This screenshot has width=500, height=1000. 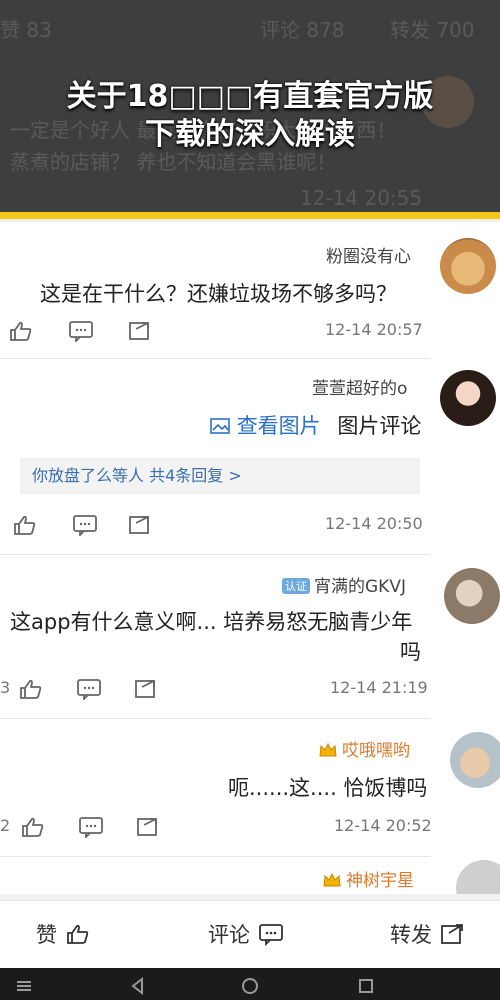 What do you see at coordinates (211, 622) in the screenshot?
I see `comment-text: 这app有什么意义啊... 培养易怒无脑青少年` at bounding box center [211, 622].